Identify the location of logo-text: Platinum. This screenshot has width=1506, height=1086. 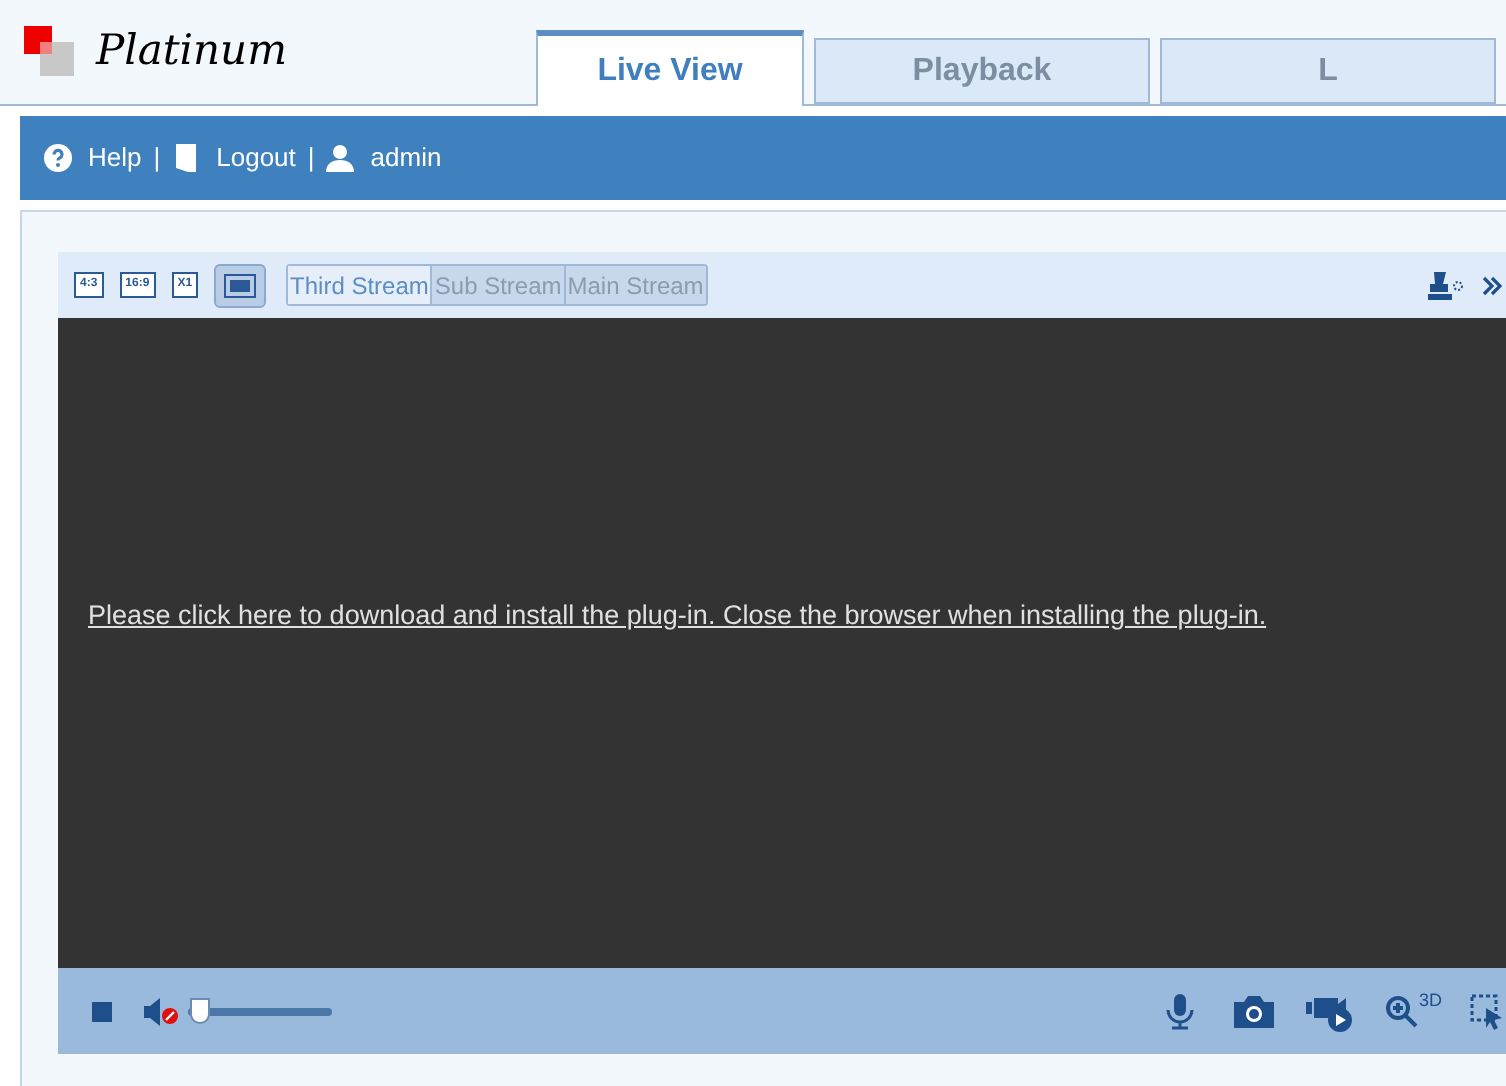
(191, 51).